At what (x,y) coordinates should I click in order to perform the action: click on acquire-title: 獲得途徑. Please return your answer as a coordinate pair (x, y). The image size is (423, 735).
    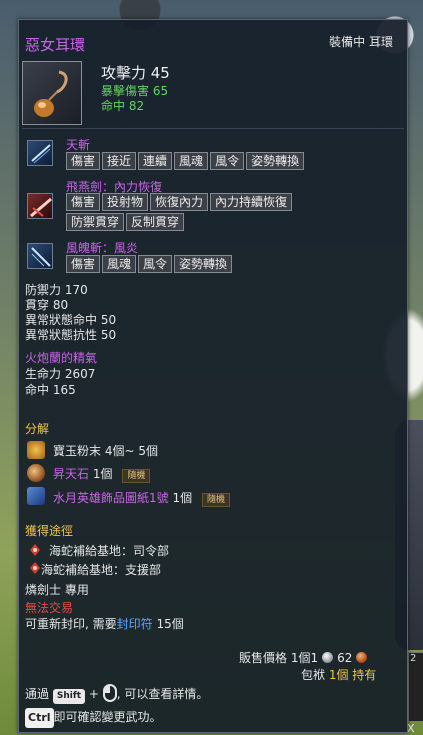
    Looking at the image, I should click on (49, 531).